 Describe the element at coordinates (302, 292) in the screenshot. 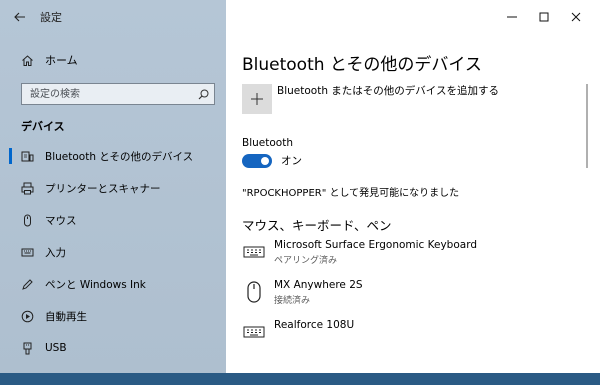

I see `device-item: MX Anywhere 2S 接続済み` at that location.